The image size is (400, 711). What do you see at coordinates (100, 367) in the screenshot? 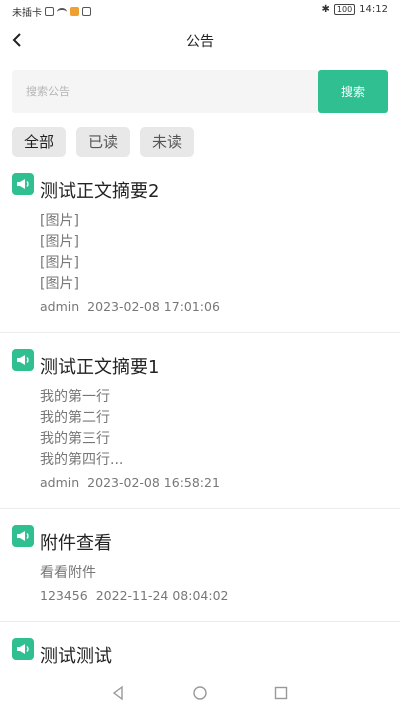
I see `notice-title: 测试正文摘要1` at bounding box center [100, 367].